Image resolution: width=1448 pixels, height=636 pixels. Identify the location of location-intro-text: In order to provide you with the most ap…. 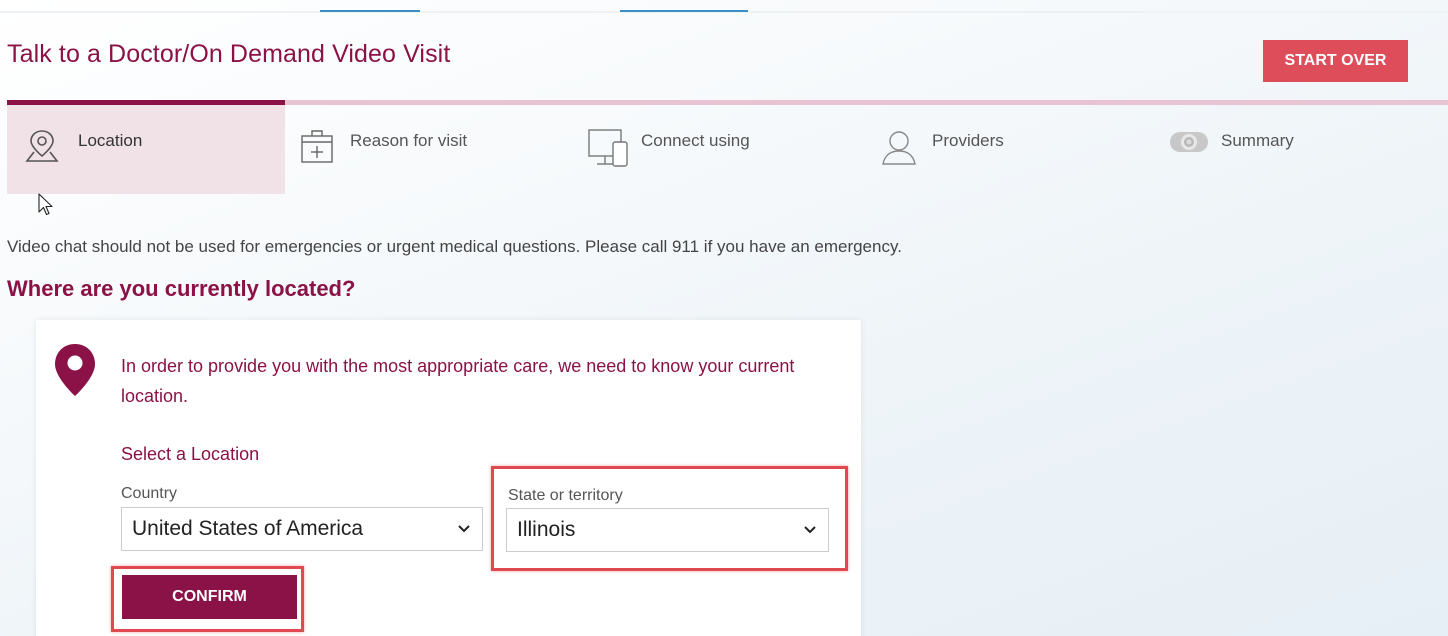
(458, 381).